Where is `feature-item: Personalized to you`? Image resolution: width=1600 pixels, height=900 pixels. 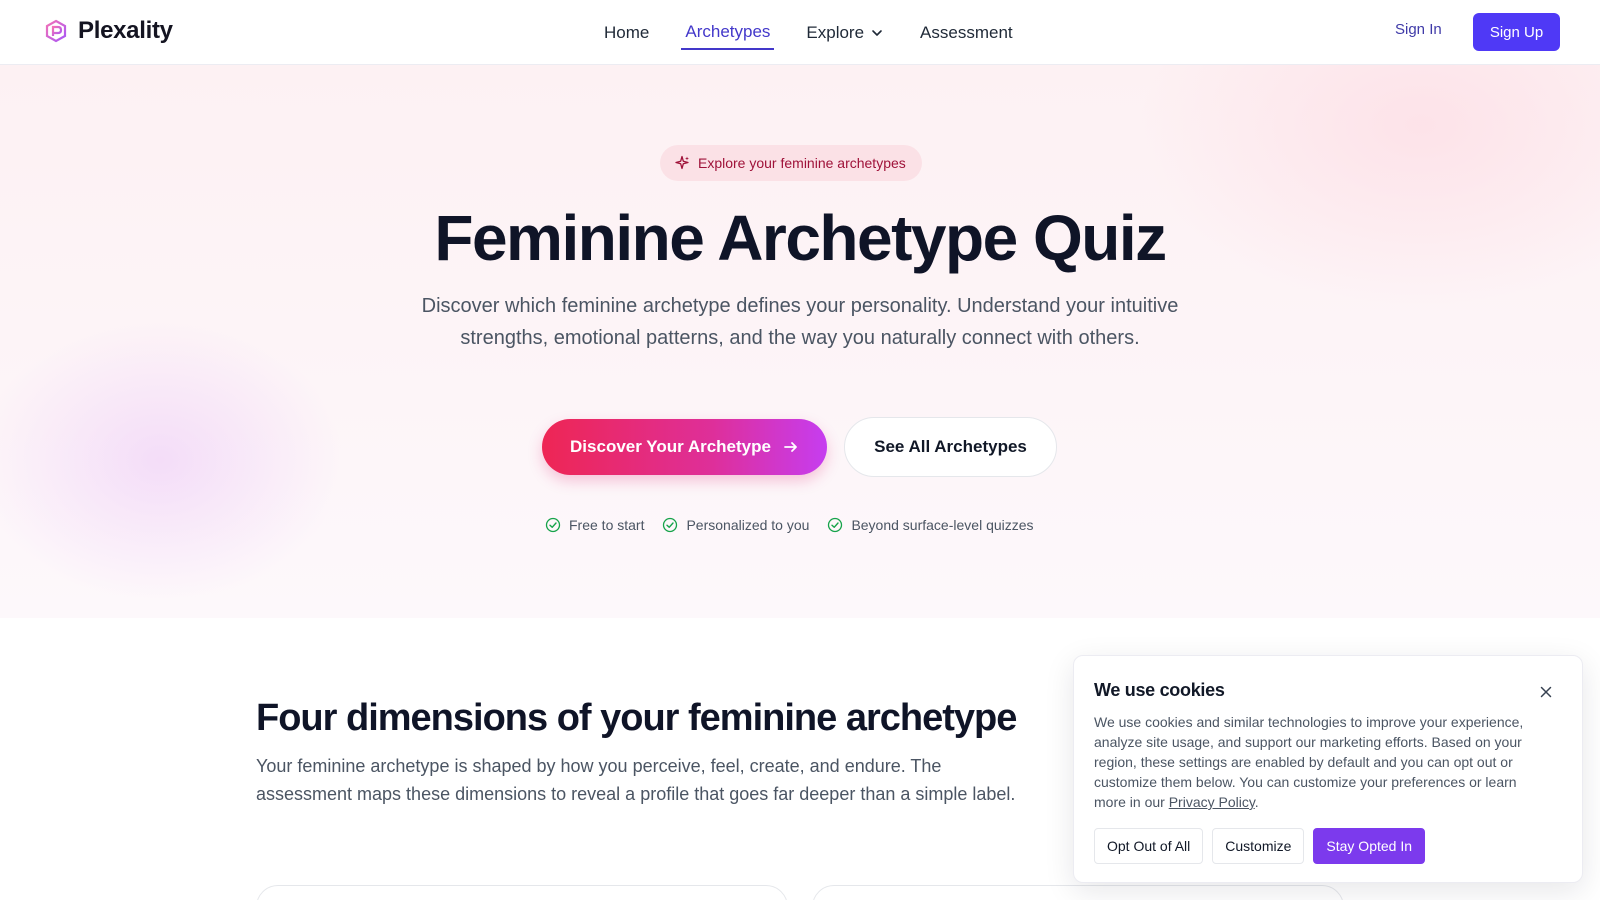
feature-item: Personalized to you is located at coordinates (735, 525).